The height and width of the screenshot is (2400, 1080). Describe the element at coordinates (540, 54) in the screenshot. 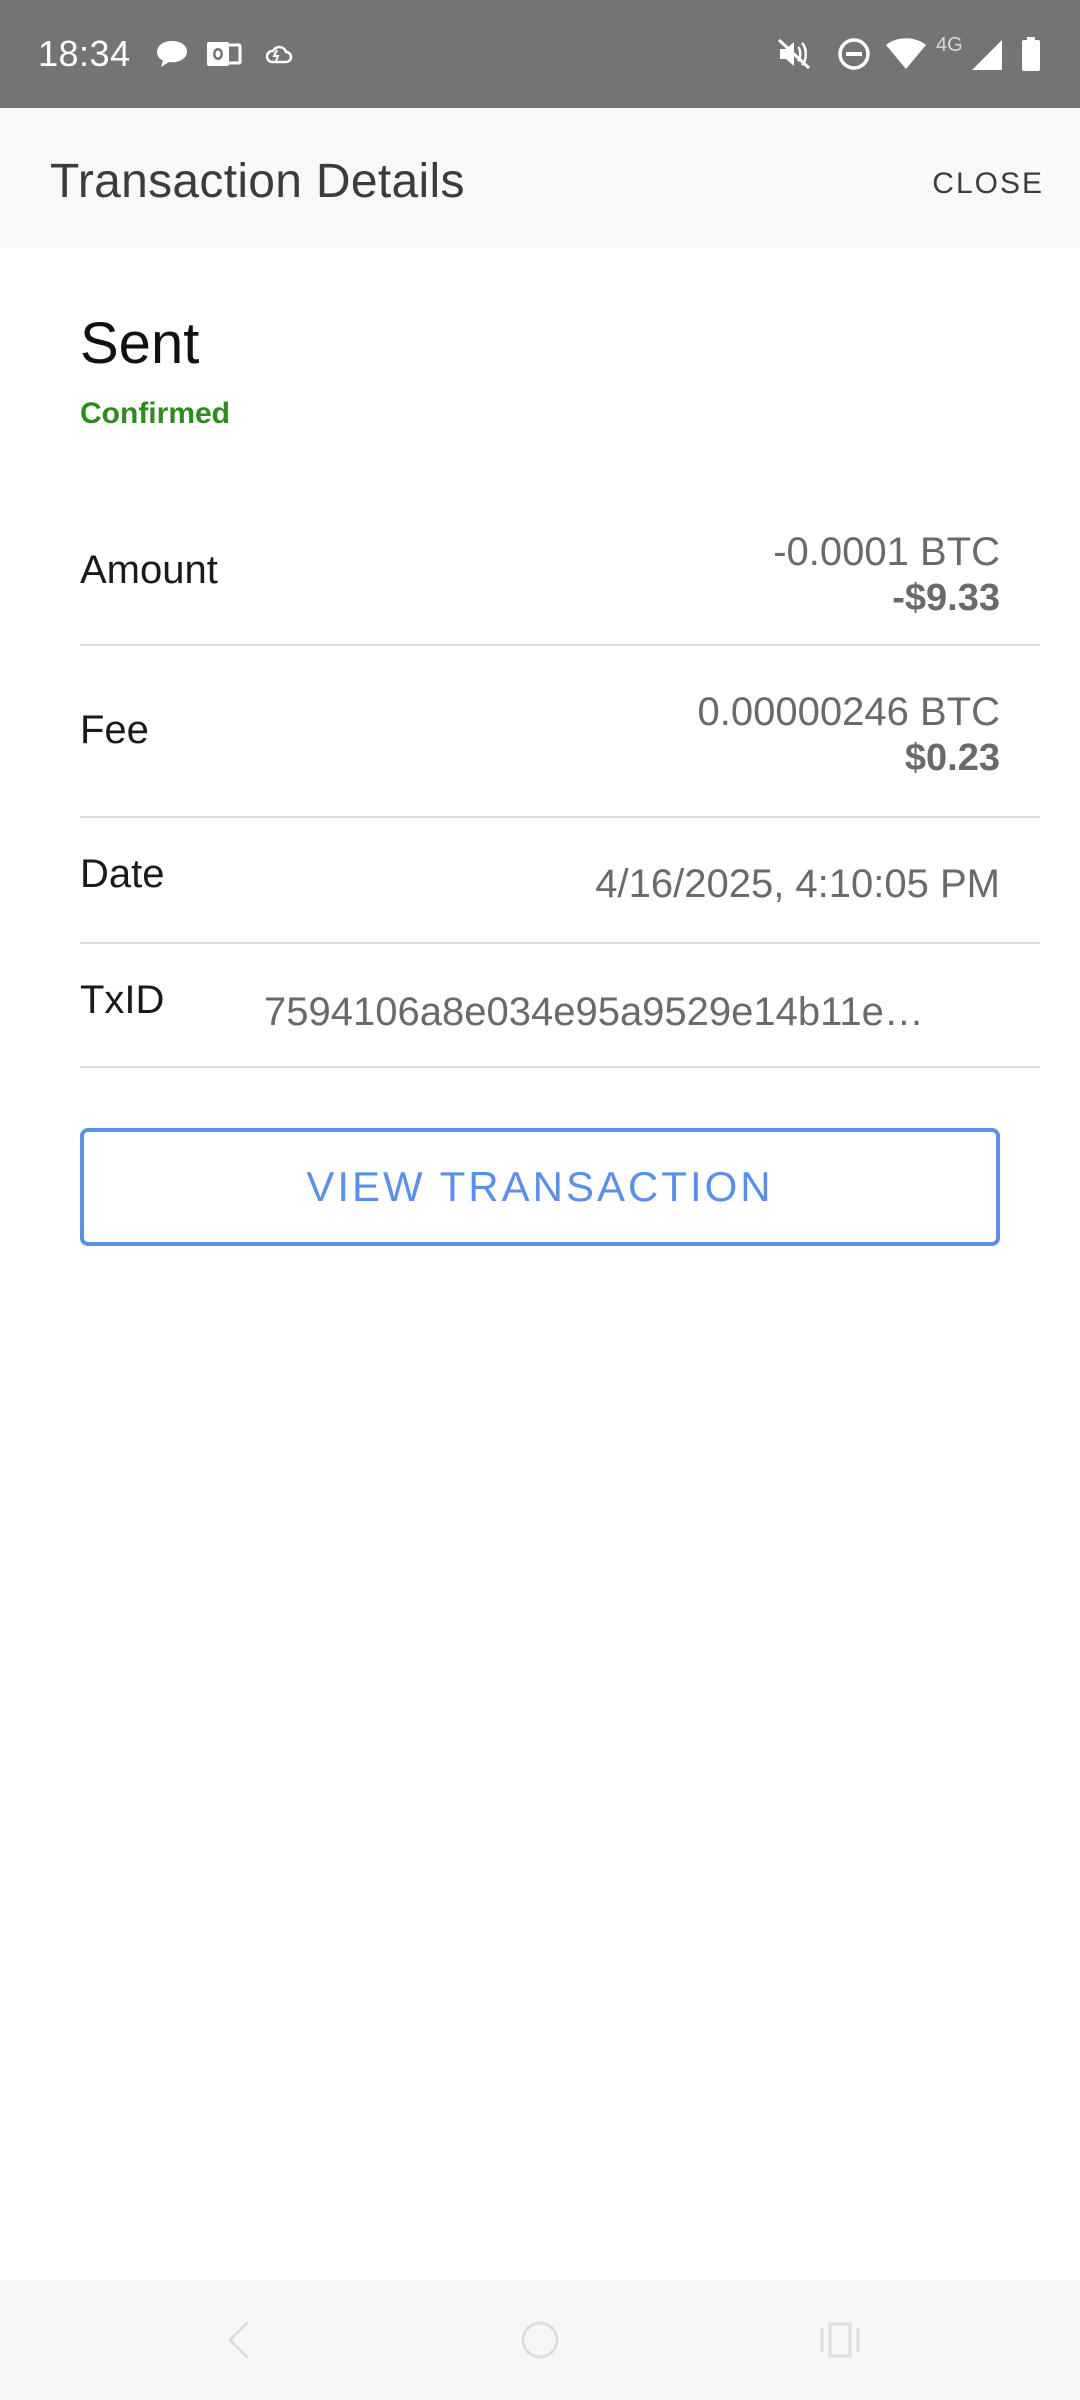

I see `status-bar: 18:34 4G` at that location.